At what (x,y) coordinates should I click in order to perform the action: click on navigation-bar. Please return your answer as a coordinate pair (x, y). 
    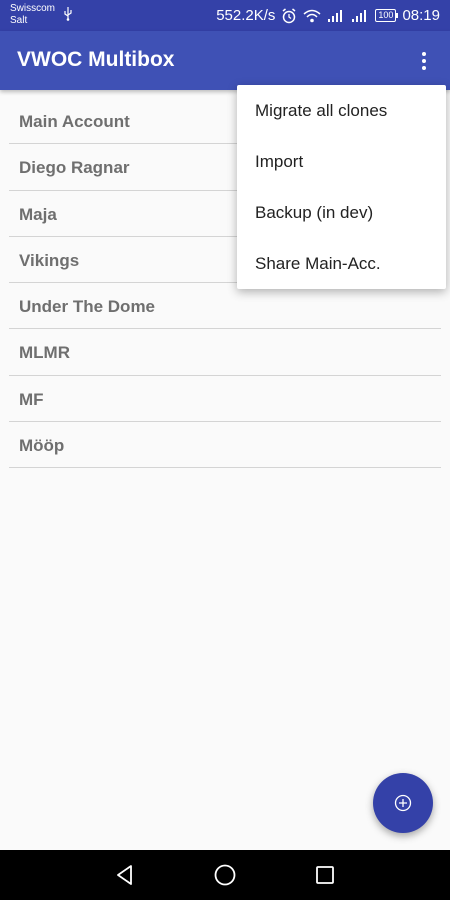
    Looking at the image, I should click on (225, 875).